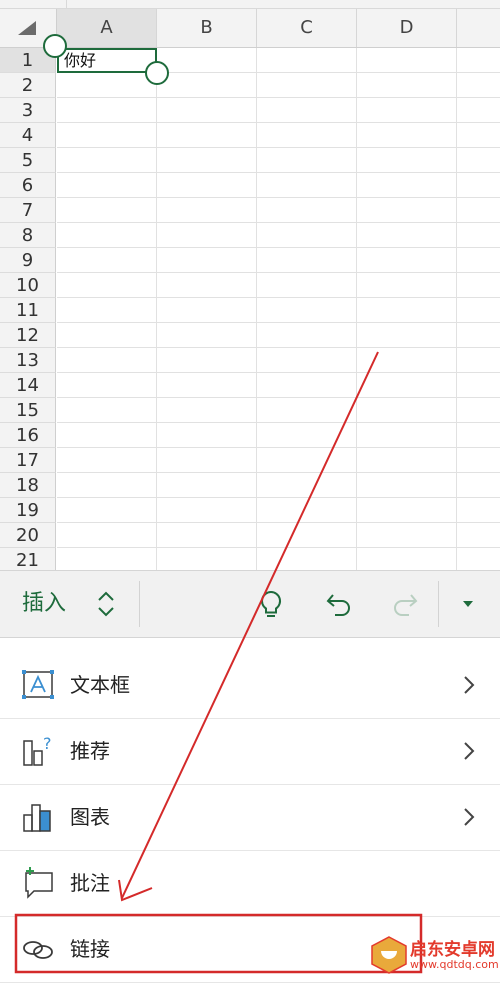  Describe the element at coordinates (28, 260) in the screenshot. I see `row-header-9: 9` at that location.